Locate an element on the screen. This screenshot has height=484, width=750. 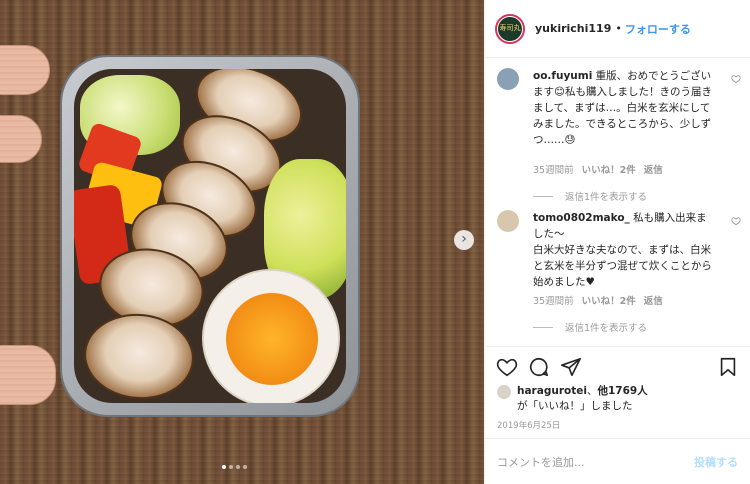
avatar: 寿司丸 is located at coordinates (510, 28).